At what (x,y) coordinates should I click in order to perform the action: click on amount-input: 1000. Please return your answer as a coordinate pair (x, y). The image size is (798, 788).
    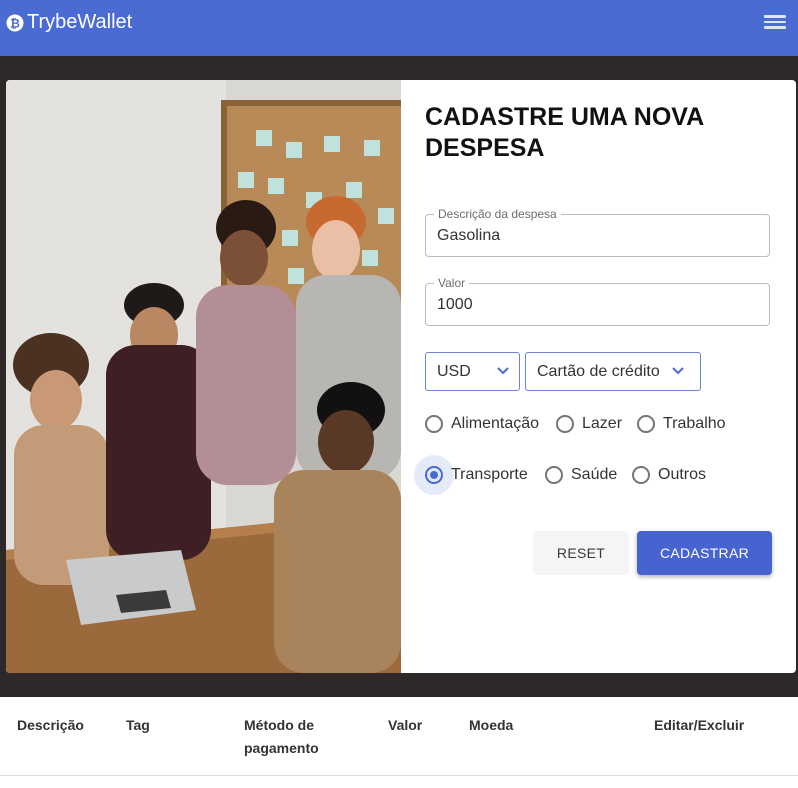
    Looking at the image, I should click on (455, 305).